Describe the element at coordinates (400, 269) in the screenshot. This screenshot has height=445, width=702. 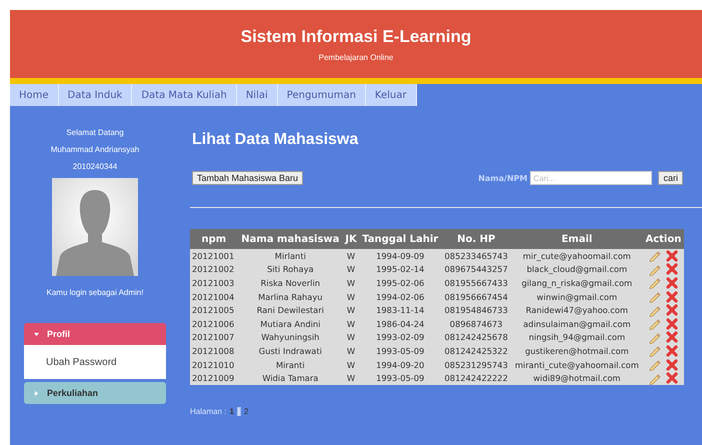
I see `table-cell: 1995-02-14` at that location.